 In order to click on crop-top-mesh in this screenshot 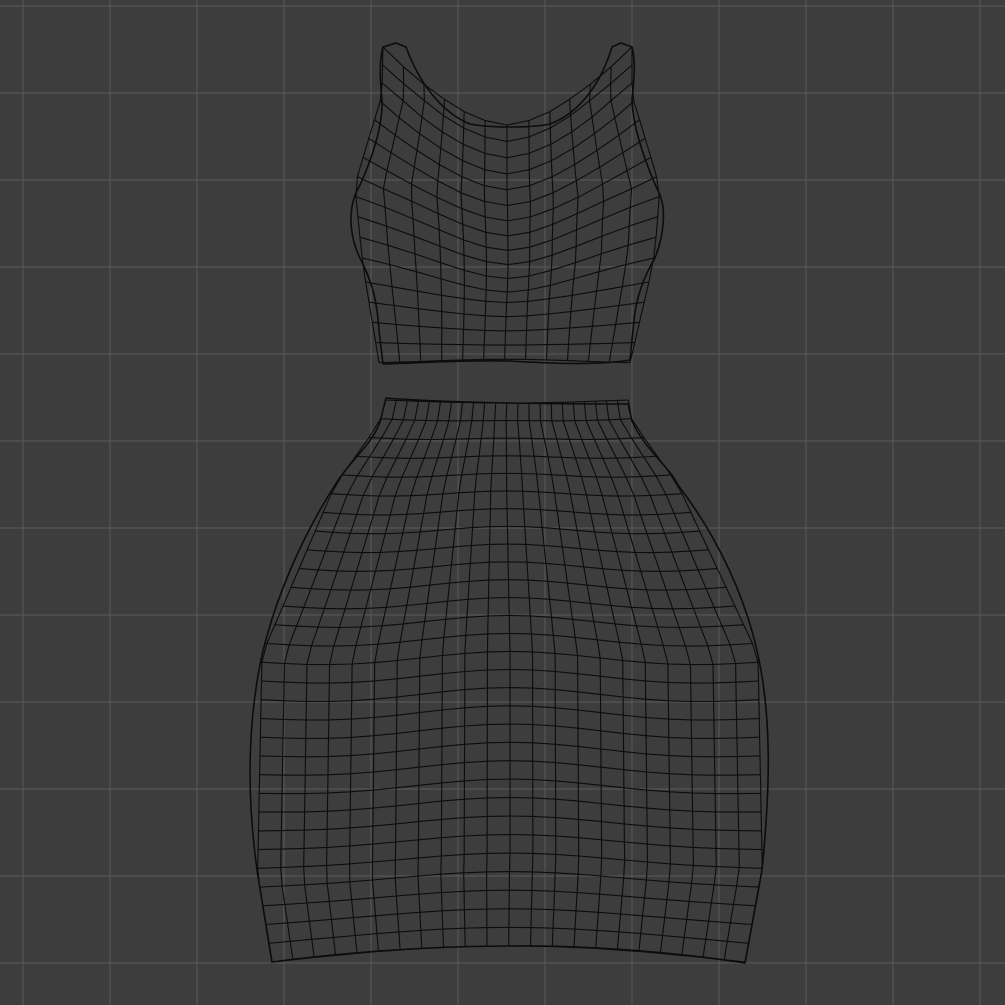, I will do `click(507, 203)`.